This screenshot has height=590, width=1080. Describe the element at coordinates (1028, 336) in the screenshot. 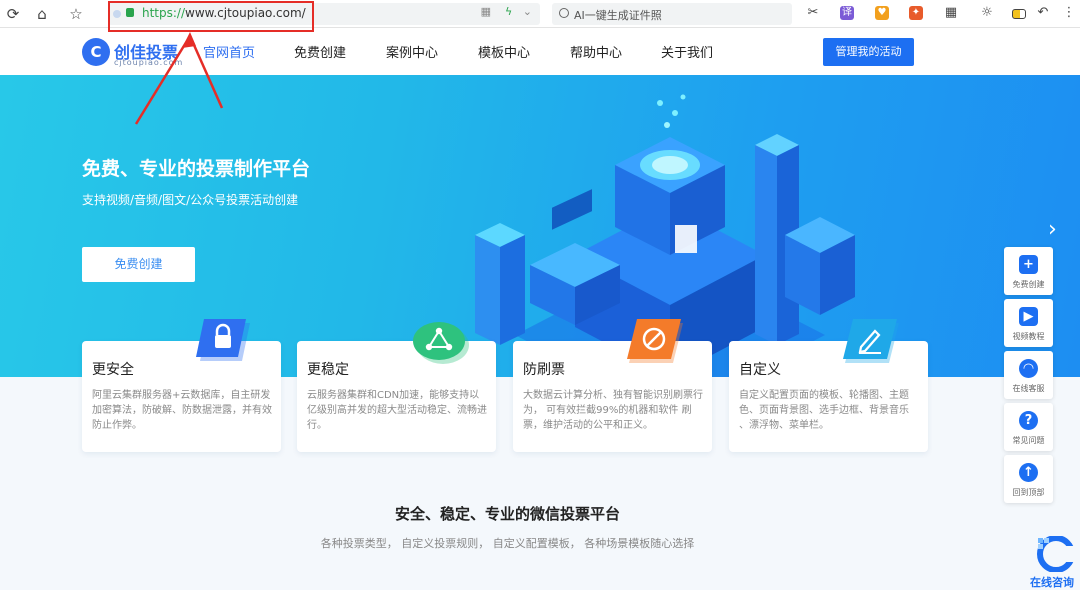

I see `float-label: 视频教程` at that location.